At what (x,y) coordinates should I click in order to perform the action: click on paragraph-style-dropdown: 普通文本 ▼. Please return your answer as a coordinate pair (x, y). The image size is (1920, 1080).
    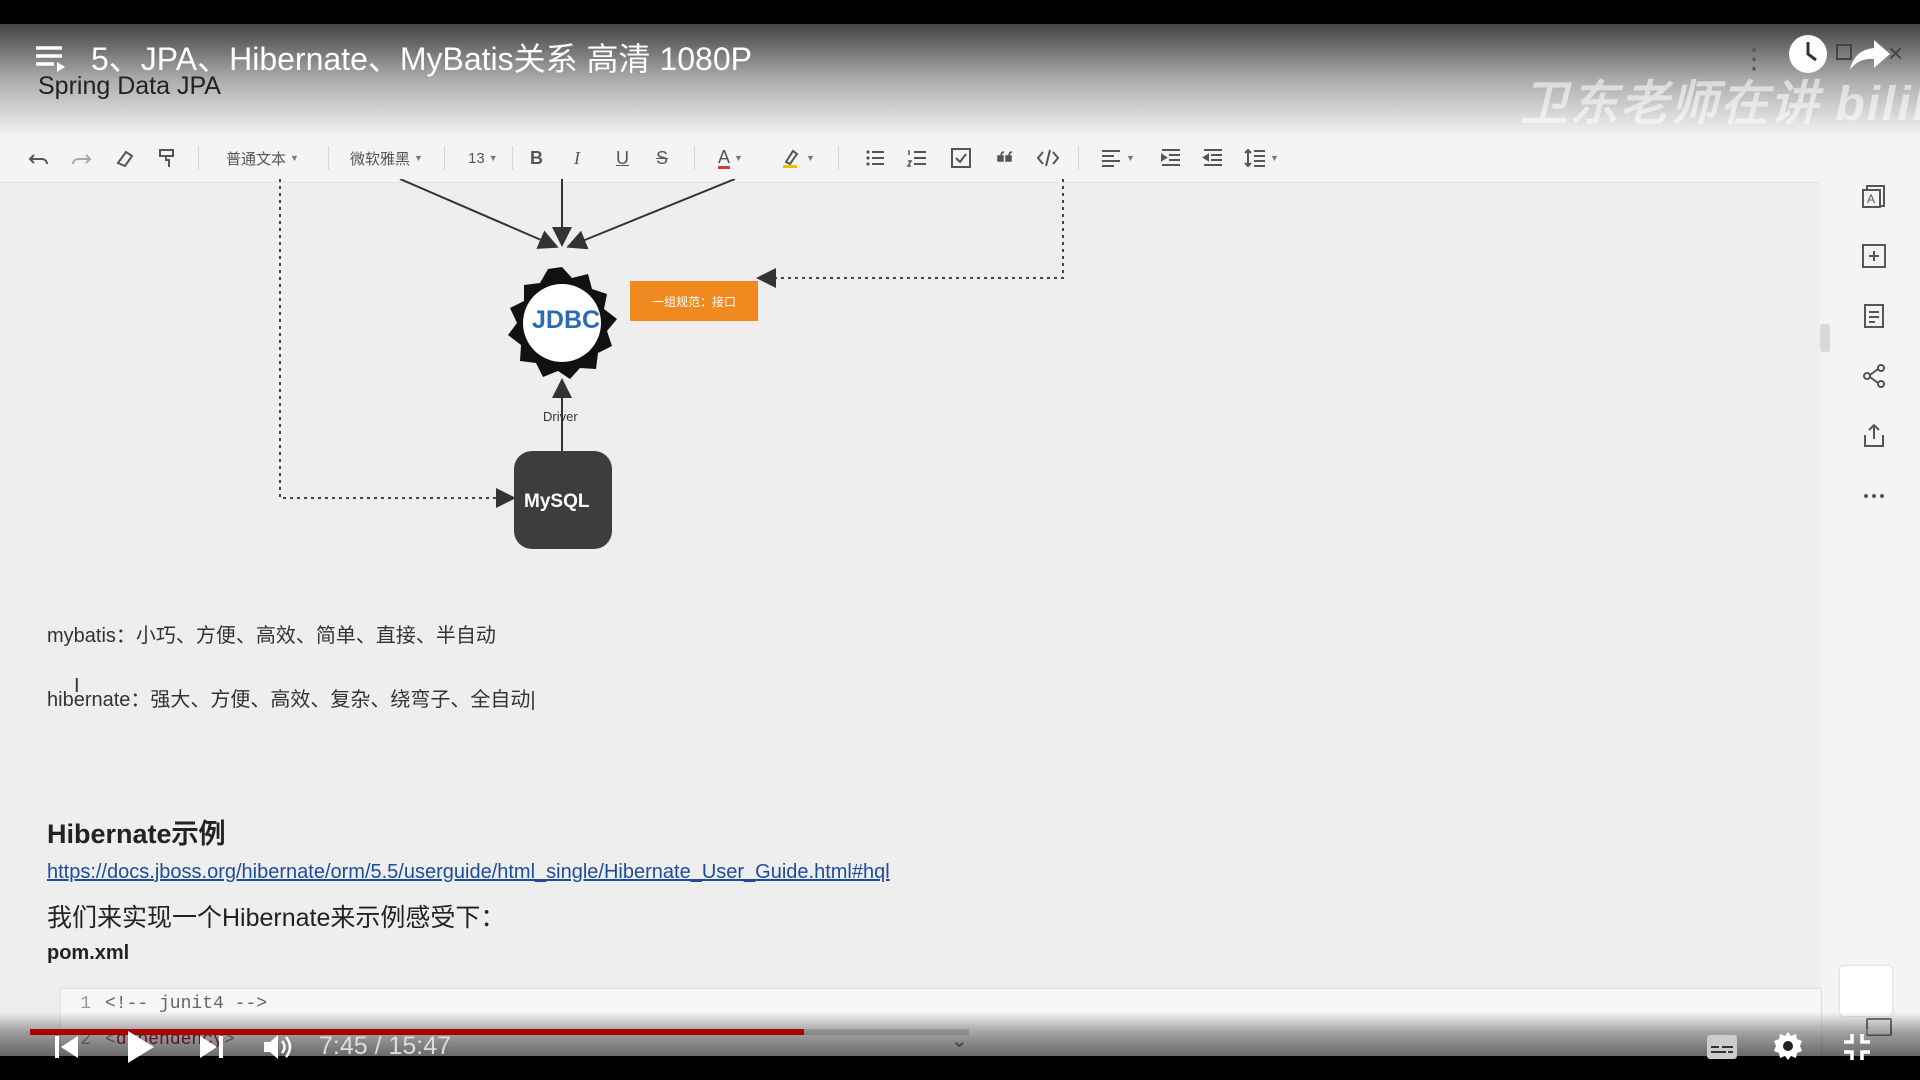
    Looking at the image, I should click on (262, 158).